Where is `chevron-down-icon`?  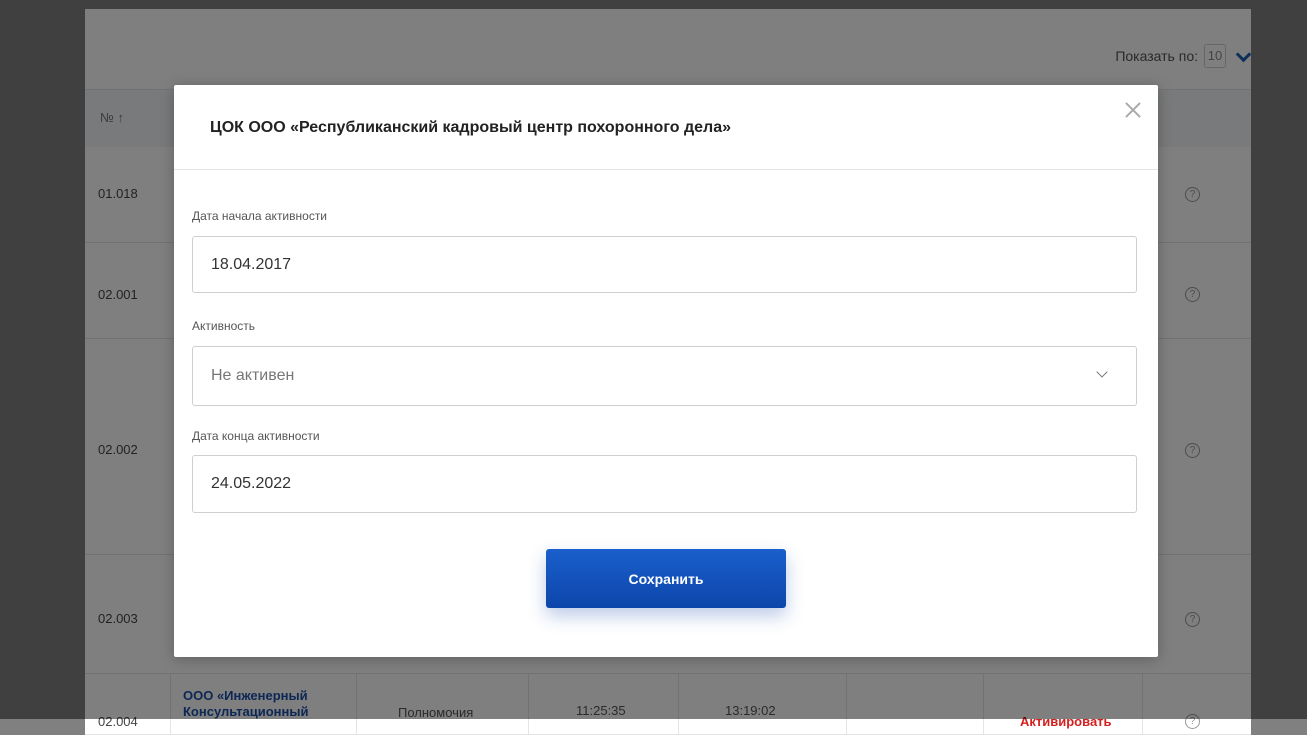
chevron-down-icon is located at coordinates (1102, 372).